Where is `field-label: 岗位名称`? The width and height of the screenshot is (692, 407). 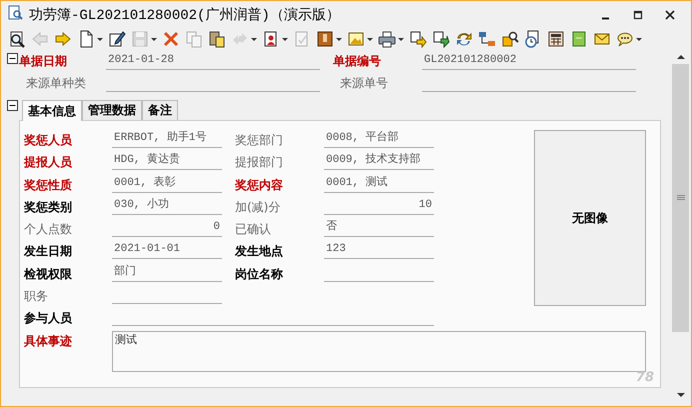 field-label: 岗位名称 is located at coordinates (259, 274).